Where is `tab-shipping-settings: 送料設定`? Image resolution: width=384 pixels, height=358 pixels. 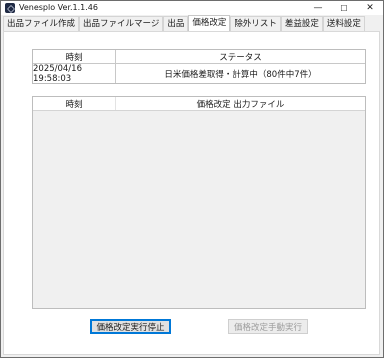
tab-shipping-settings: 送料設定 is located at coordinates (343, 23).